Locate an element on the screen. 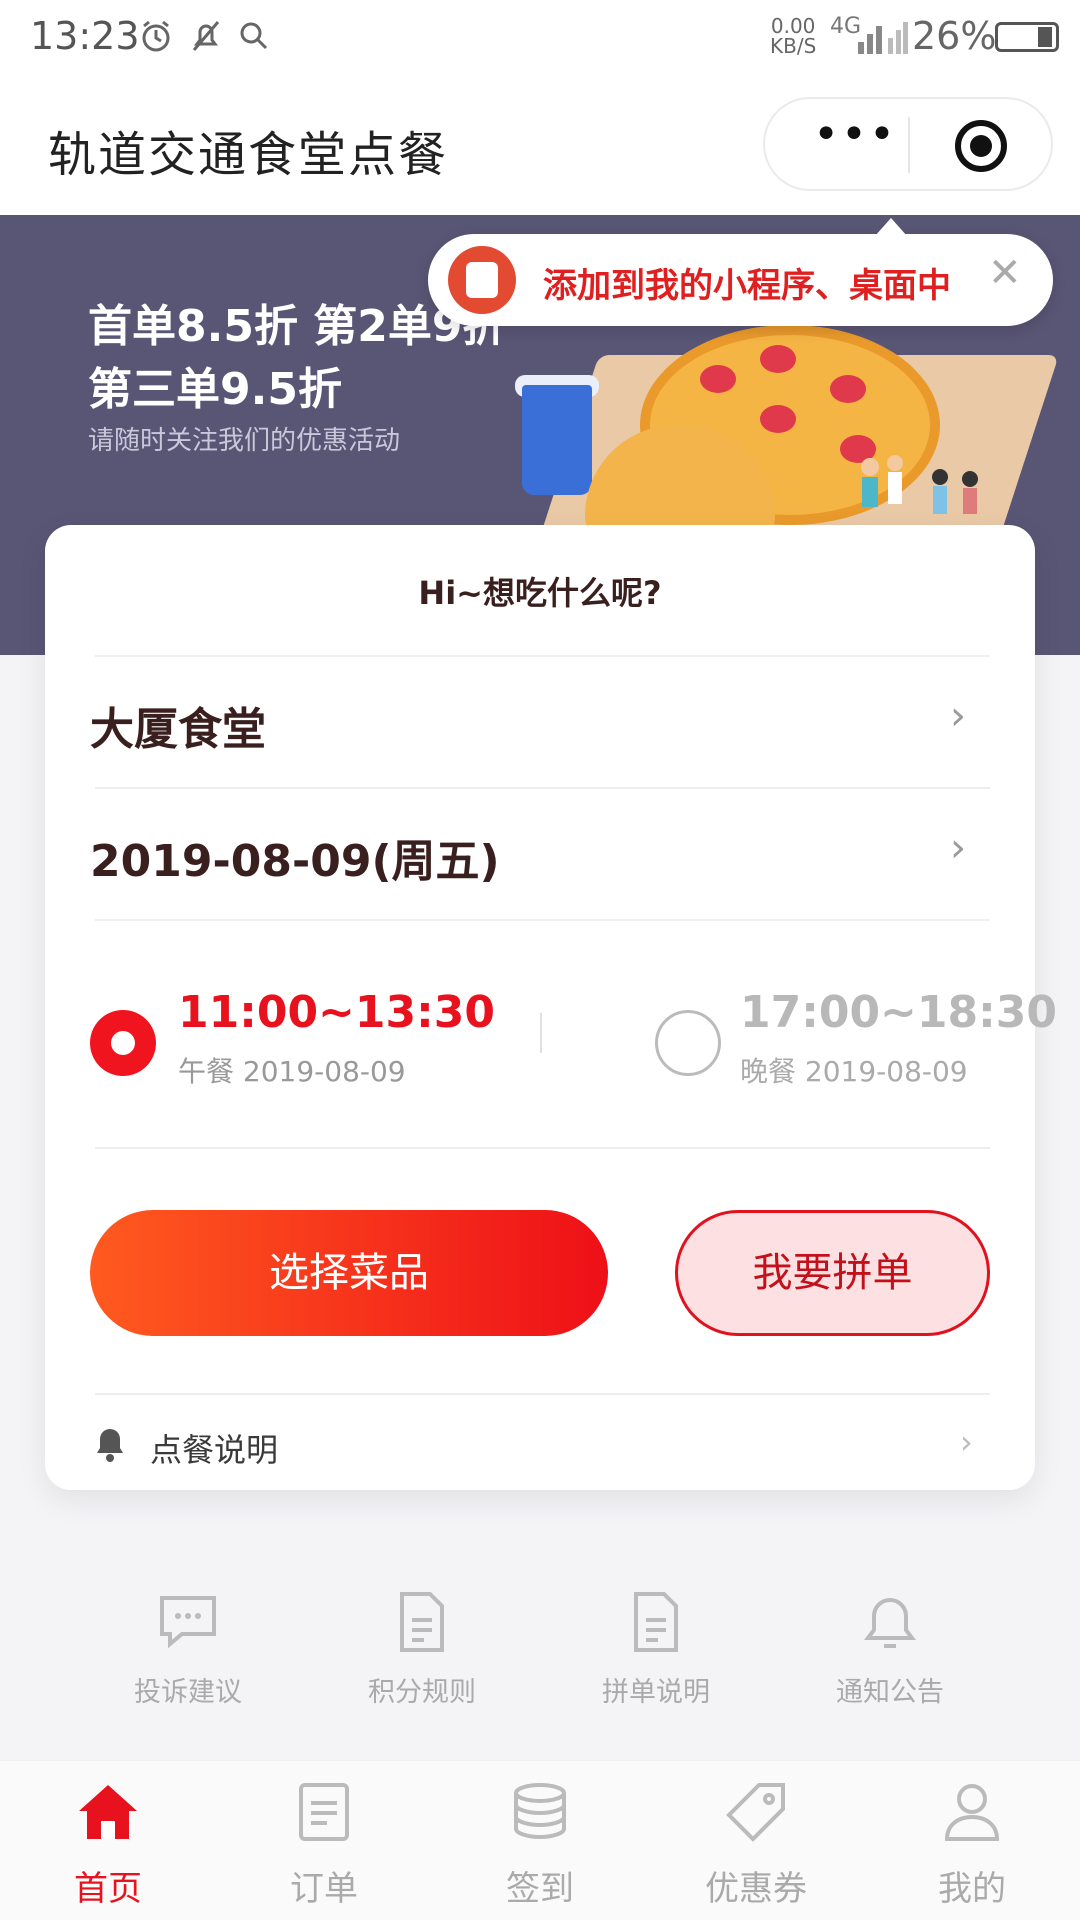 The width and height of the screenshot is (1080, 1920). tab-profile: 我的 is located at coordinates (972, 1845).